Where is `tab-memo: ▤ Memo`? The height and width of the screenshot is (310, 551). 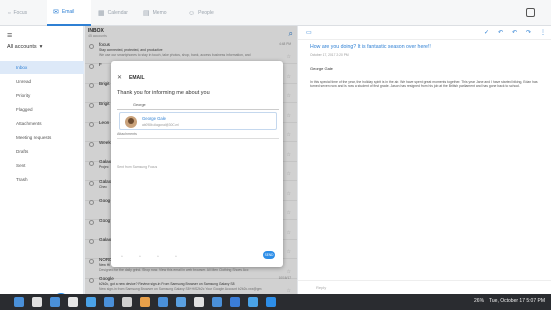 tab-memo: ▤ Memo is located at coordinates (159, 13).